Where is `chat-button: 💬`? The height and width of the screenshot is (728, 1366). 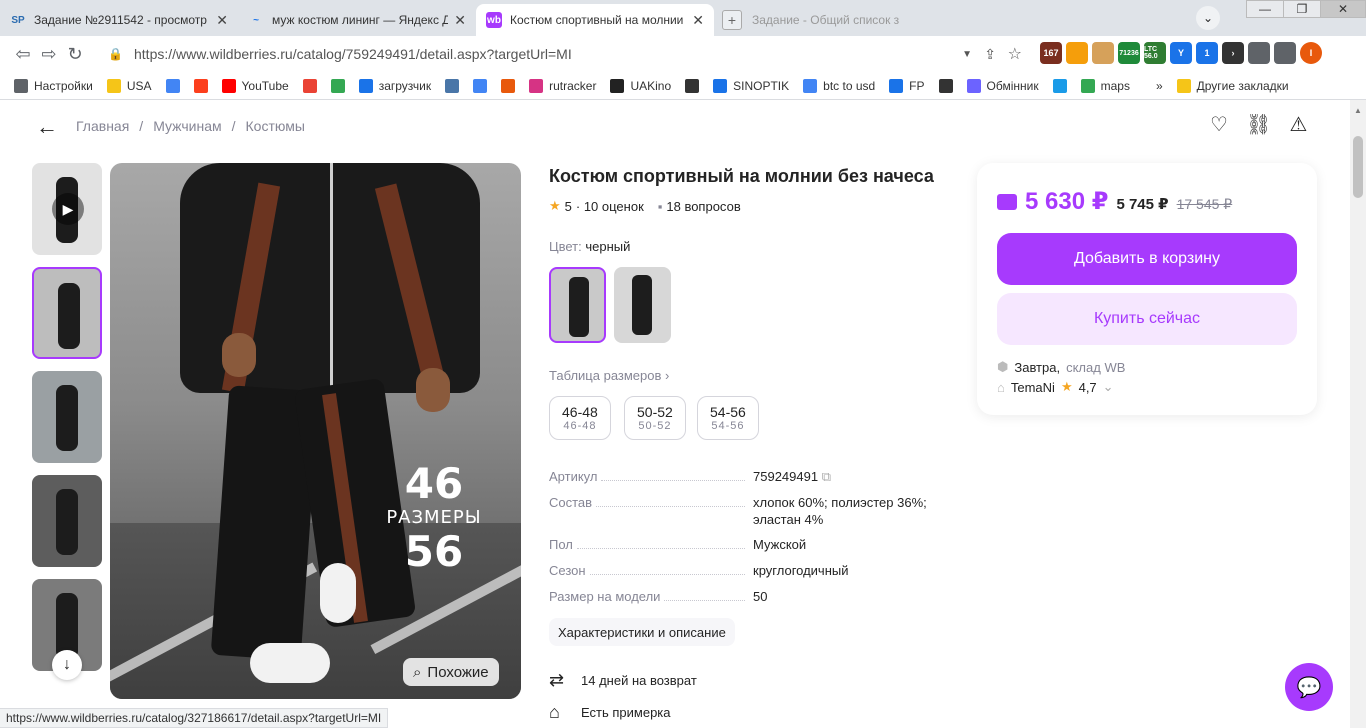
chat-button: 💬 is located at coordinates (1309, 687).